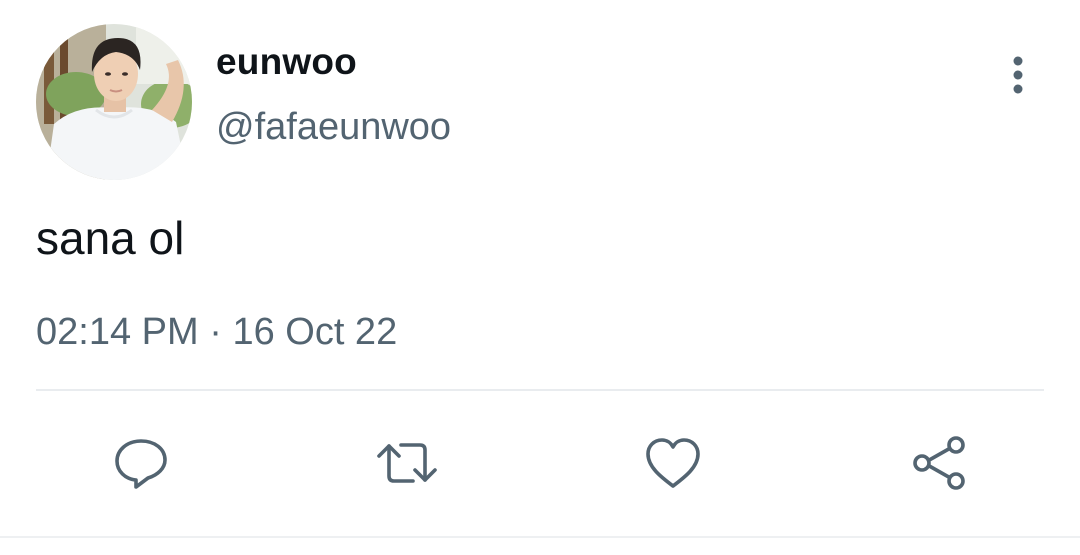 The width and height of the screenshot is (1080, 555). I want to click on like-button, so click(673, 463).